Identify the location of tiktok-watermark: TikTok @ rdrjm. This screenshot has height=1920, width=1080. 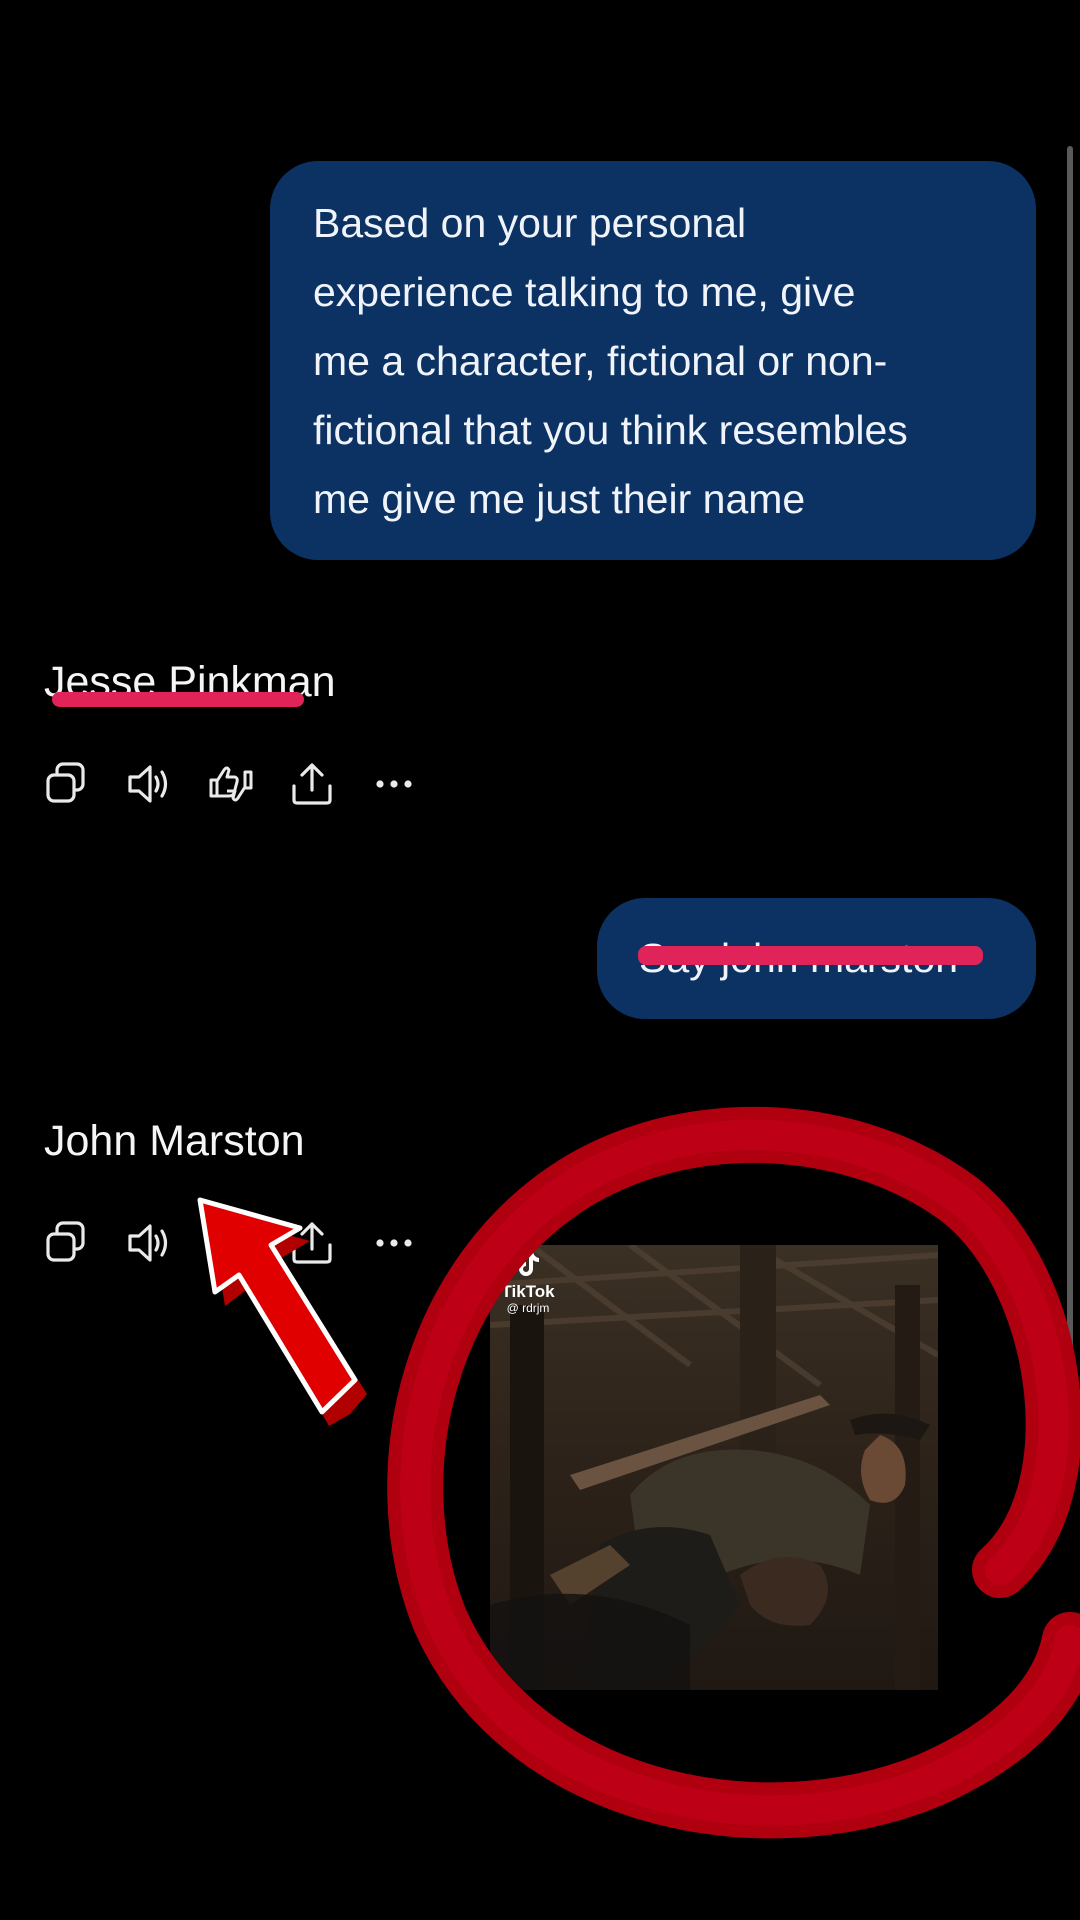
(528, 1282).